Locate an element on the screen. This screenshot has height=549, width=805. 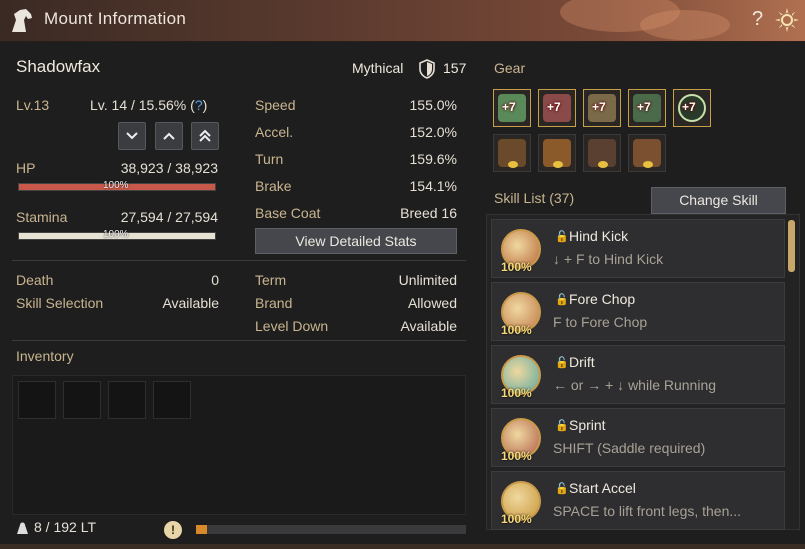
stat-label-base-coat: Base Coat is located at coordinates (288, 213).